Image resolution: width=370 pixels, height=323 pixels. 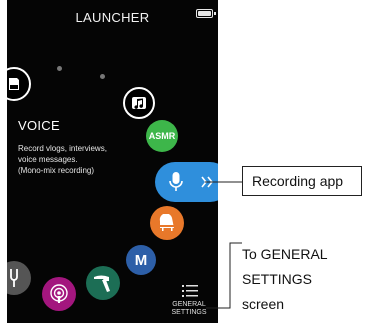 I want to click on app-tuner, so click(x=19, y=278).